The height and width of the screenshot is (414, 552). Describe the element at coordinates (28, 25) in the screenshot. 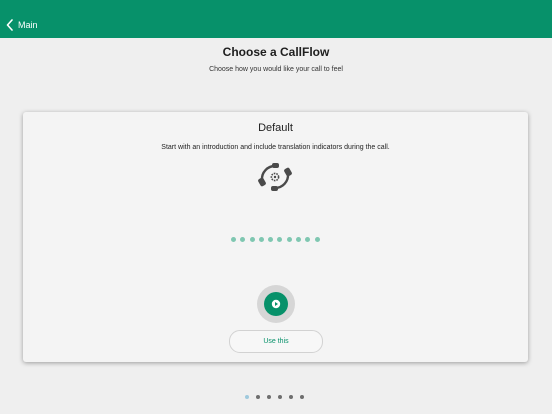

I see `back-label: Main` at that location.